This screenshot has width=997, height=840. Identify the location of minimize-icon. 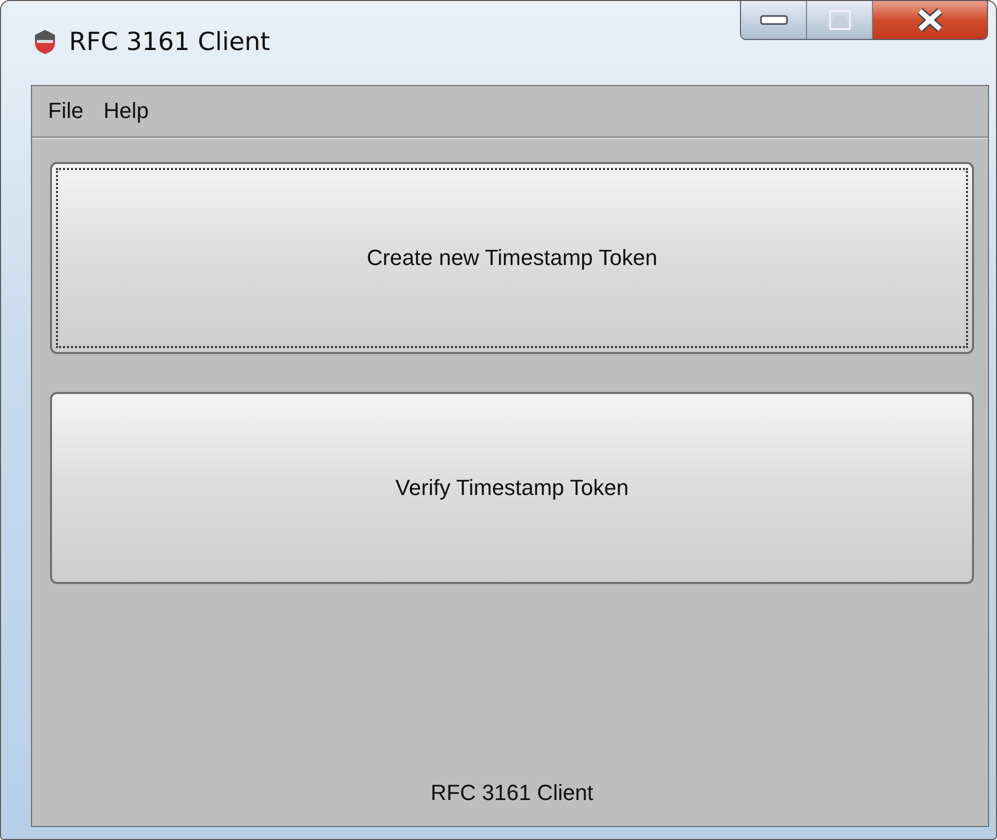
(774, 20).